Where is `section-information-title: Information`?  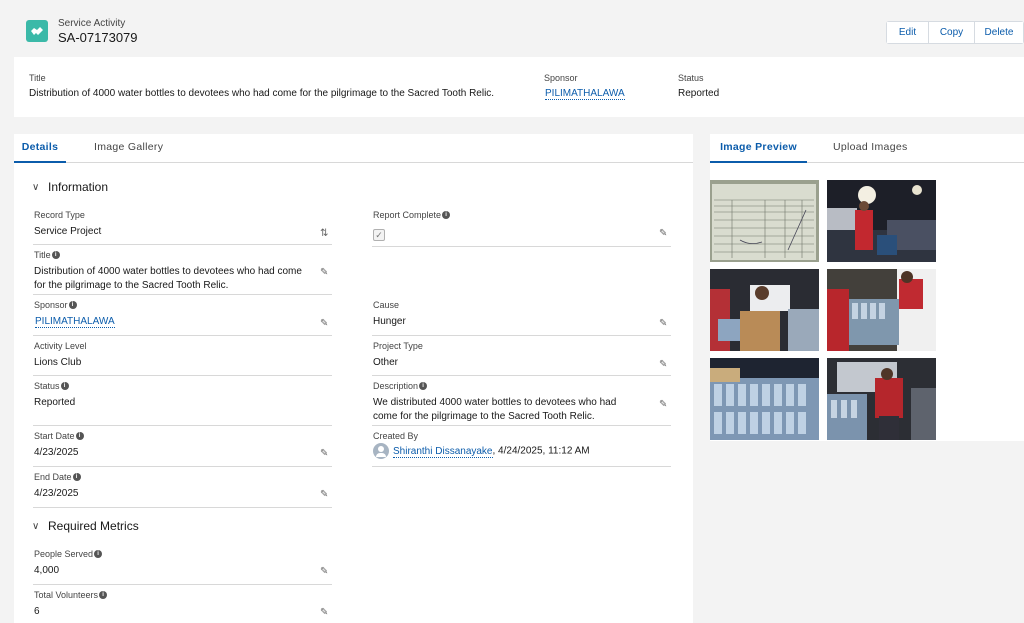 section-information-title: Information is located at coordinates (78, 187).